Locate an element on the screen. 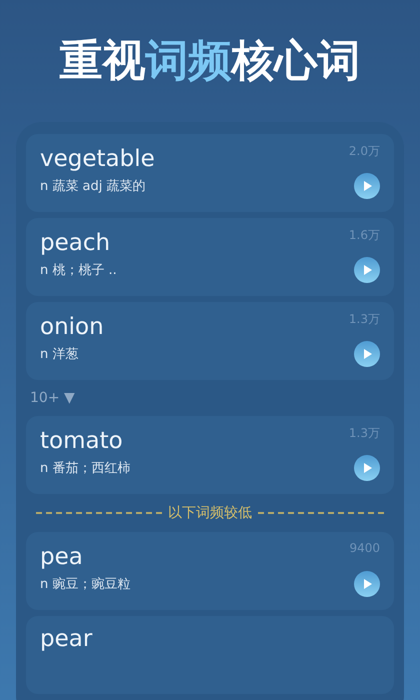 The width and height of the screenshot is (420, 700). low-frequency-label: 以下词频较低 is located at coordinates (210, 513).